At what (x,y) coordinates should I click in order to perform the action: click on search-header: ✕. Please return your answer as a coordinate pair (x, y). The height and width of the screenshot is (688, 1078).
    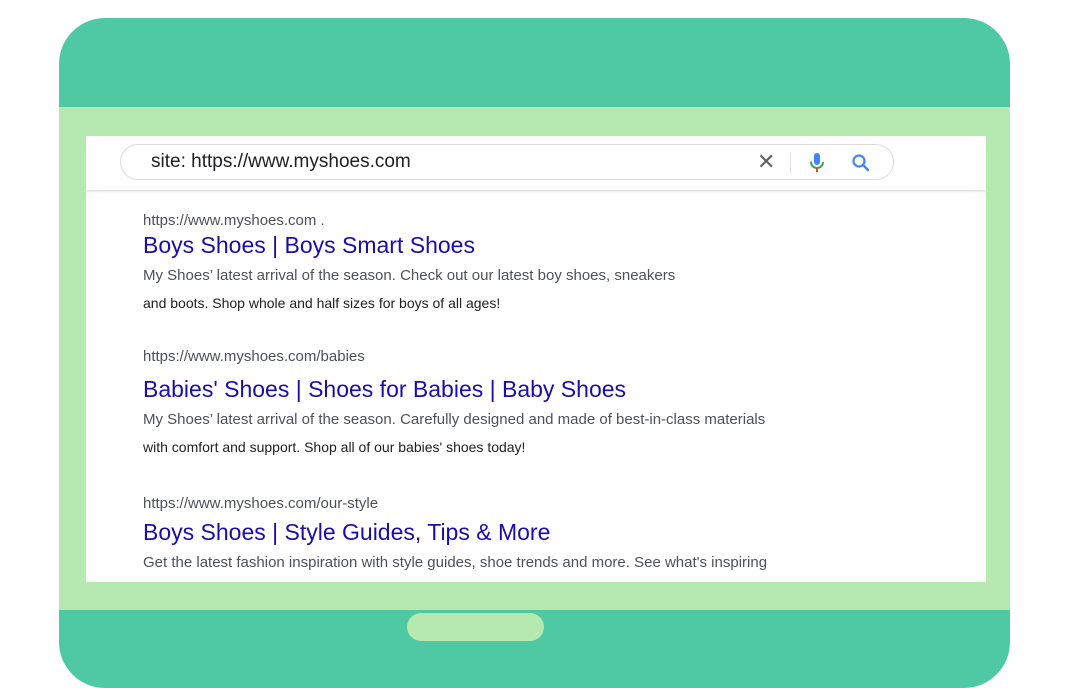
    Looking at the image, I should click on (536, 163).